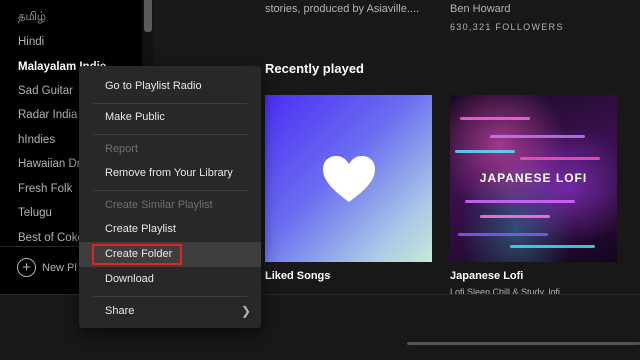 The width and height of the screenshot is (640, 360). Describe the element at coordinates (122, 149) in the screenshot. I see `menu-item-report: Report` at that location.